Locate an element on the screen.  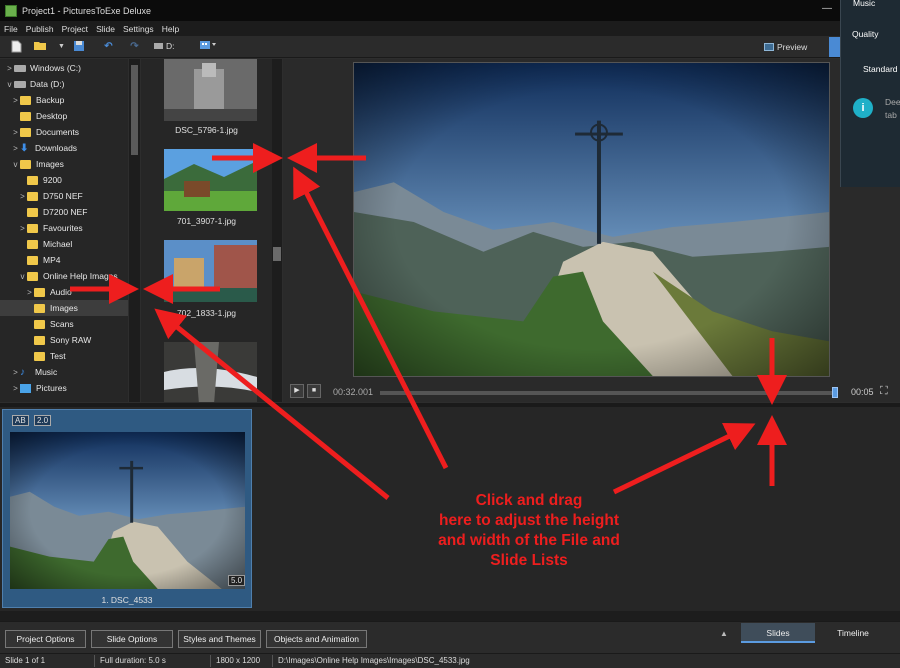
menu-file: File is located at coordinates (11, 29).